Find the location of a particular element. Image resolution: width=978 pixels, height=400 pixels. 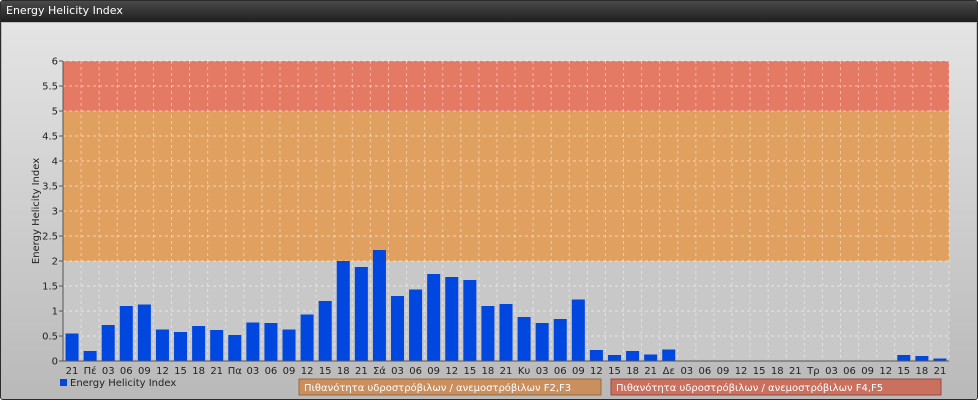

x-tick-label-4: 09 is located at coordinates (144, 371).